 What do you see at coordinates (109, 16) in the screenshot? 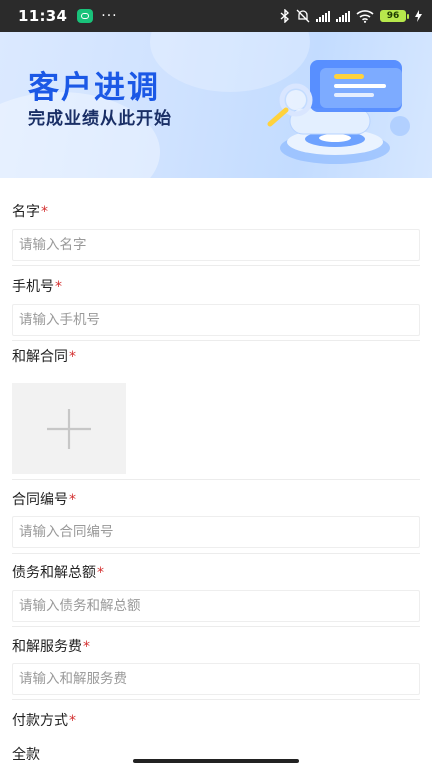
I see `more-notifications-icon: ···` at bounding box center [109, 16].